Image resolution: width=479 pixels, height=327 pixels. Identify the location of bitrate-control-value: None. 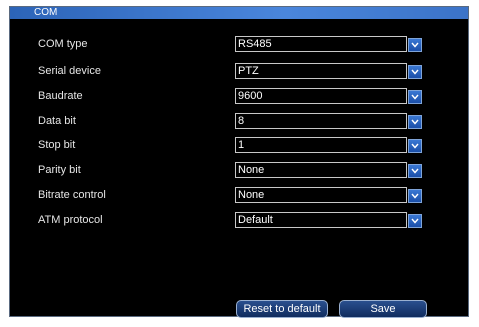
(321, 195).